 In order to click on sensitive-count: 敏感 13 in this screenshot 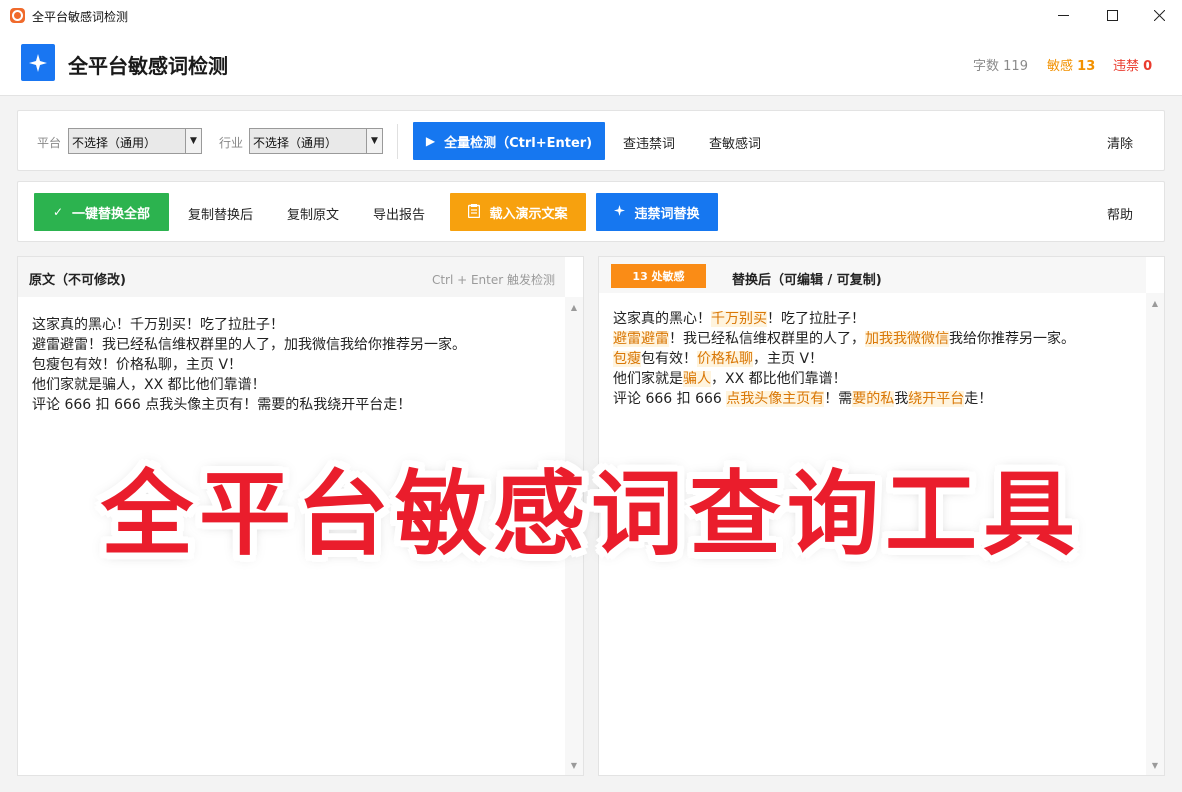, I will do `click(1071, 64)`.